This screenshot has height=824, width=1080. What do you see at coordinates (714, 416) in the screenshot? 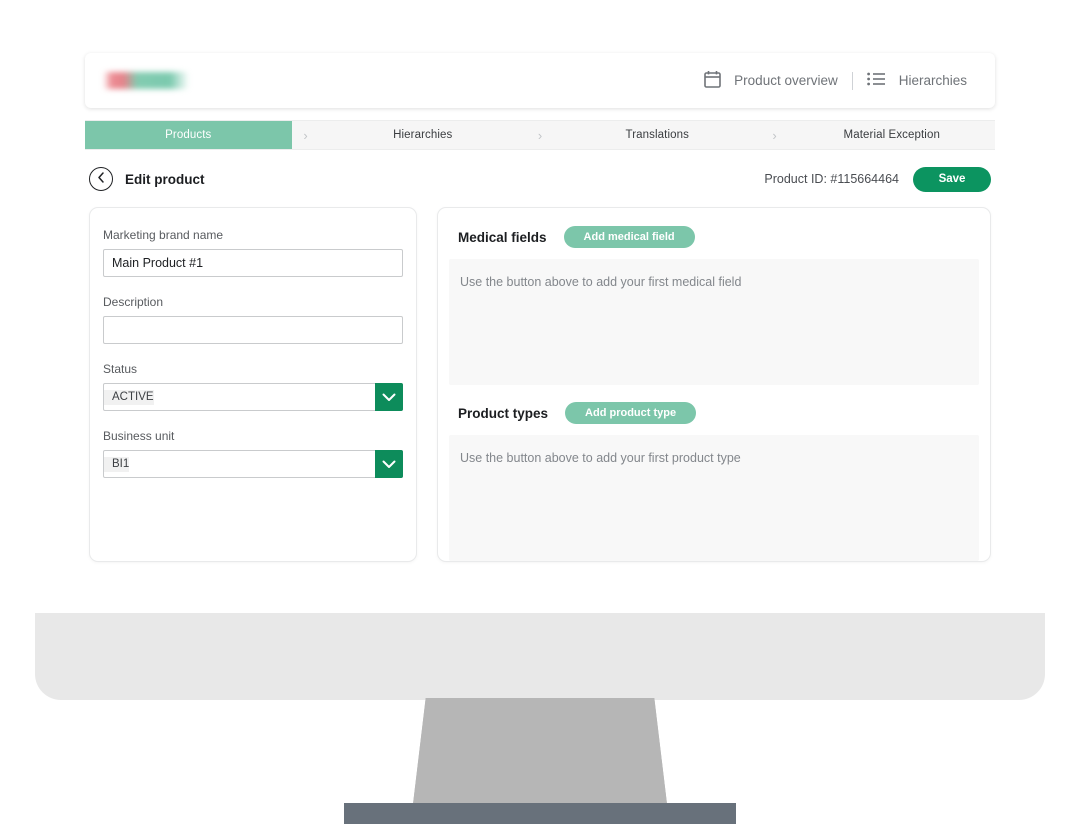
I see `product-types-header: Product types Add product type` at bounding box center [714, 416].